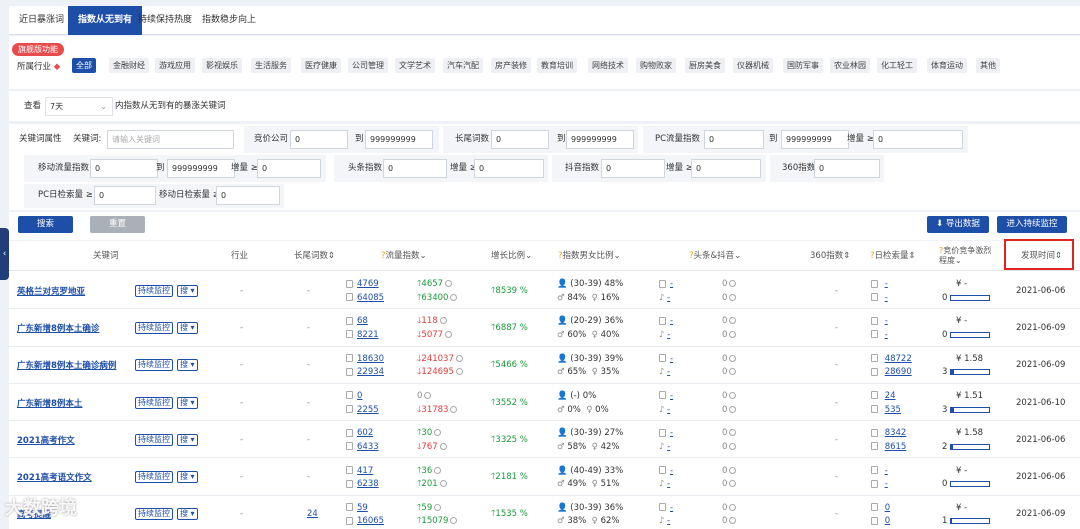  Describe the element at coordinates (511, 256) in the screenshot. I see `header-growth: 增长比例⌄` at that location.